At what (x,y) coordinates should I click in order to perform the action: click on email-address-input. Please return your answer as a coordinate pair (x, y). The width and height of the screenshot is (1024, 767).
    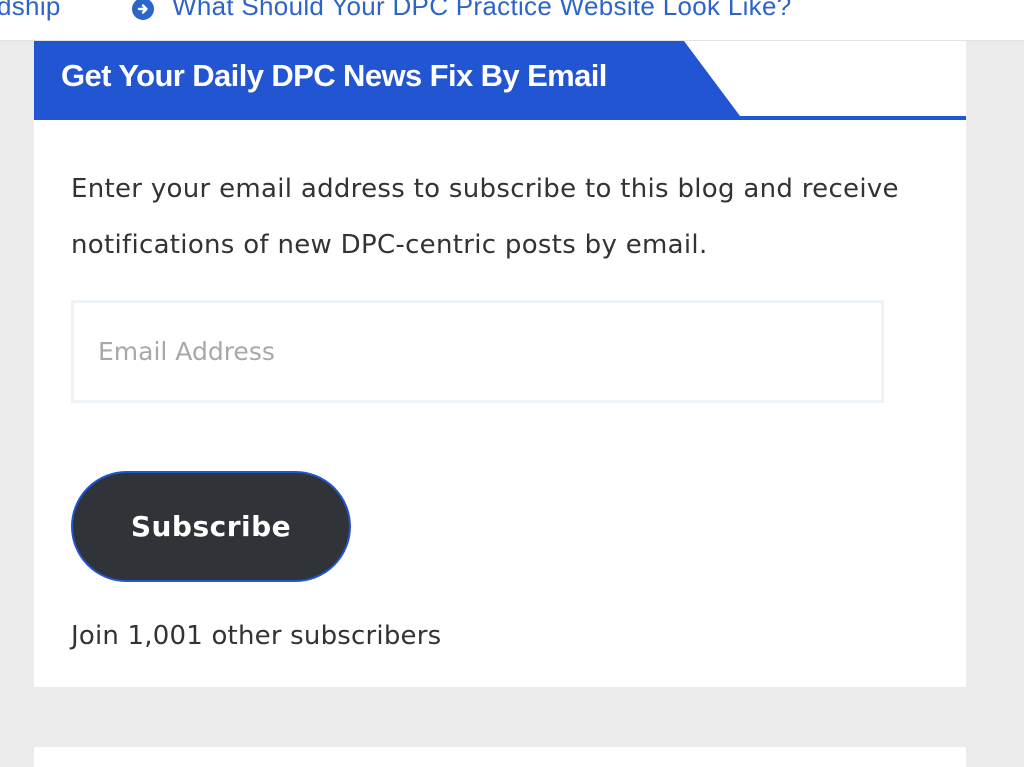
    Looking at the image, I should click on (477, 351).